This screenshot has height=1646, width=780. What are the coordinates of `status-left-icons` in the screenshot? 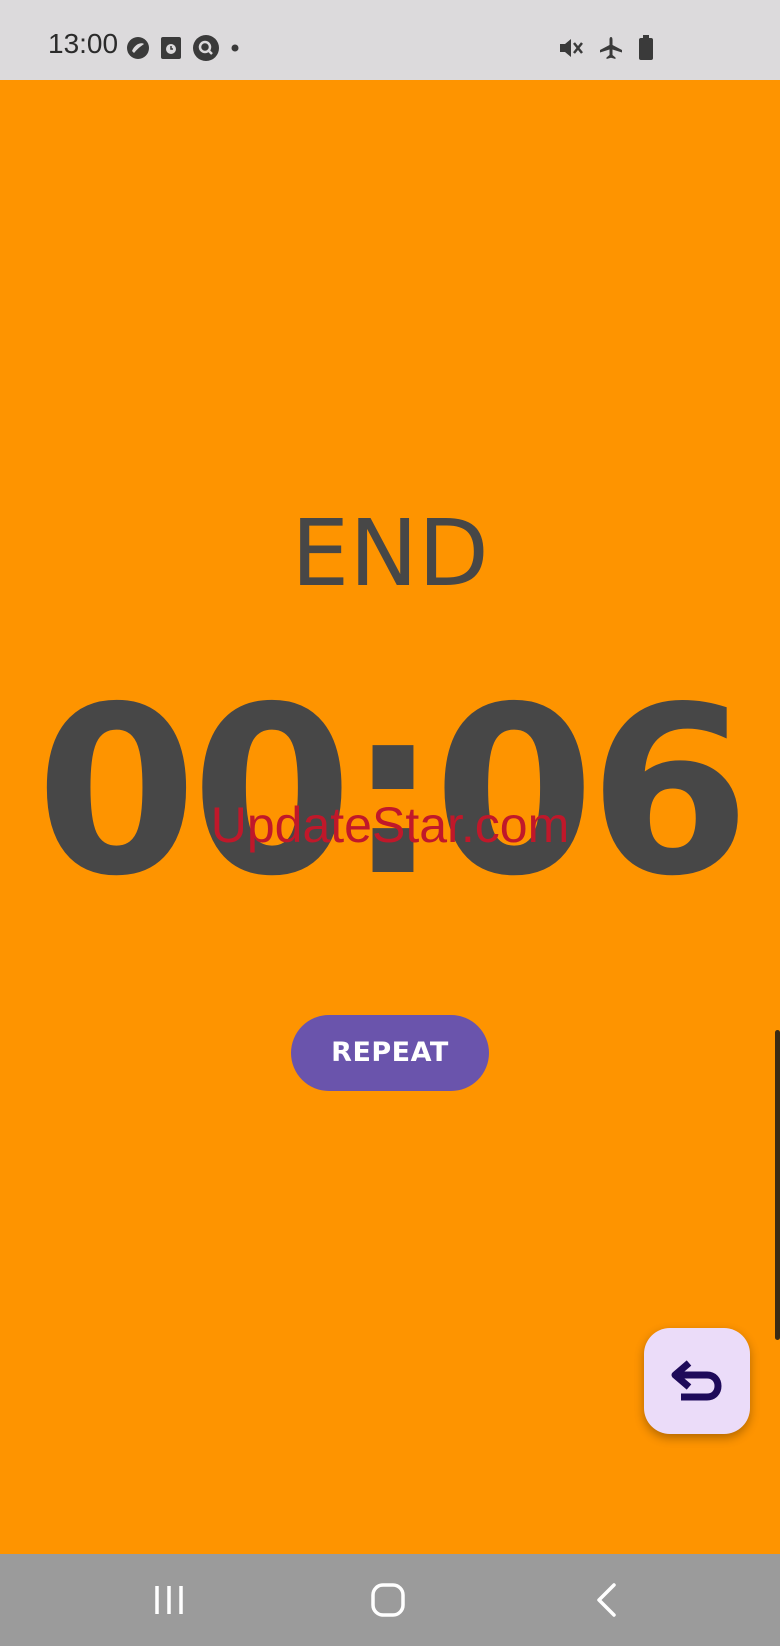 It's located at (183, 48).